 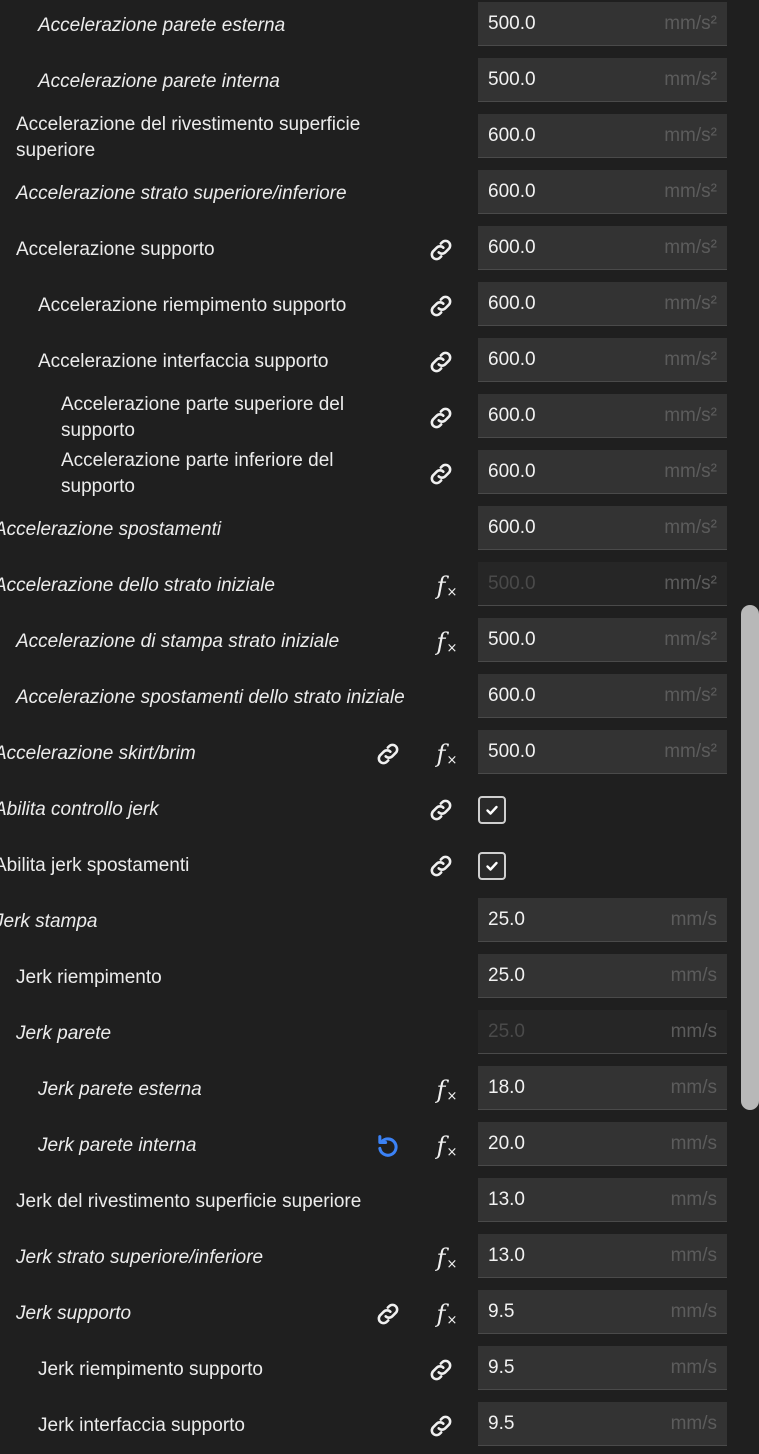 What do you see at coordinates (506, 975) in the screenshot?
I see `setting-value: 25.0` at bounding box center [506, 975].